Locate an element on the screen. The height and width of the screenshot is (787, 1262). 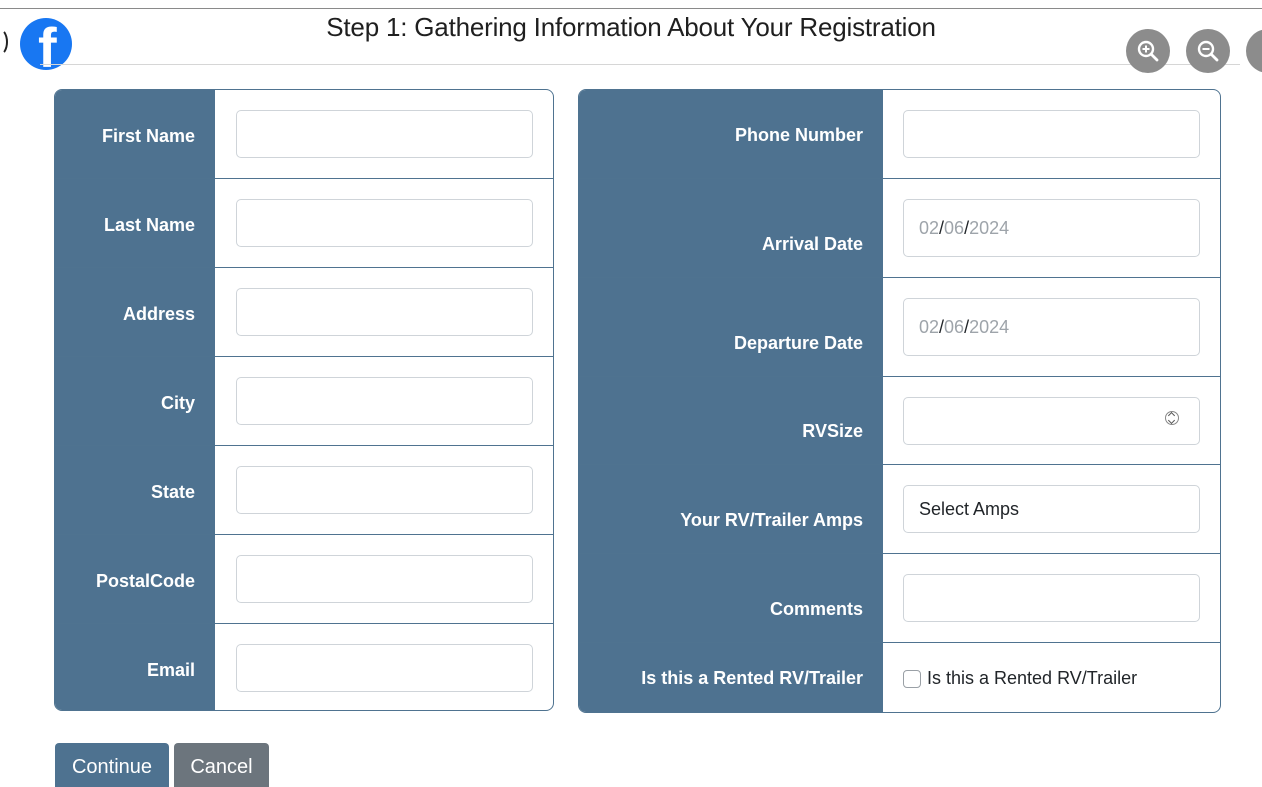
field-label: Your RV/Trailer Amps is located at coordinates (731, 509).